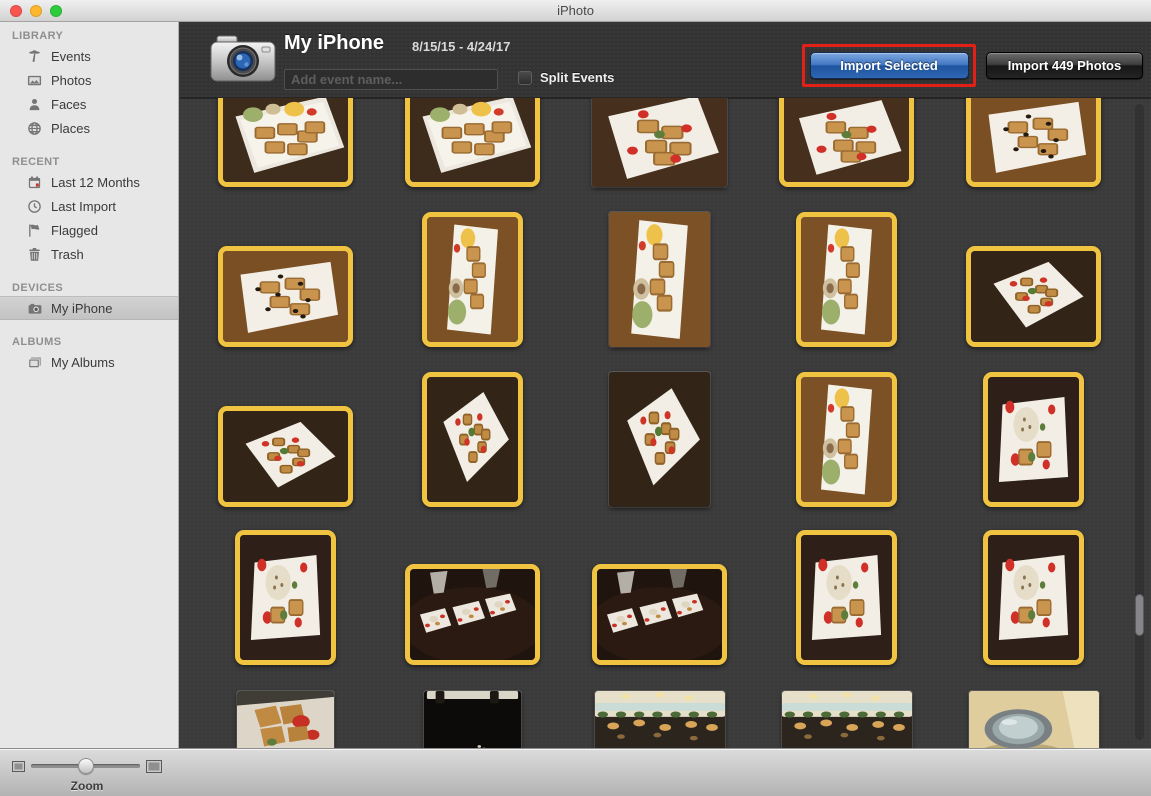 This screenshot has height=796, width=1151. I want to click on sidebar-item-label: Flagged, so click(74, 230).